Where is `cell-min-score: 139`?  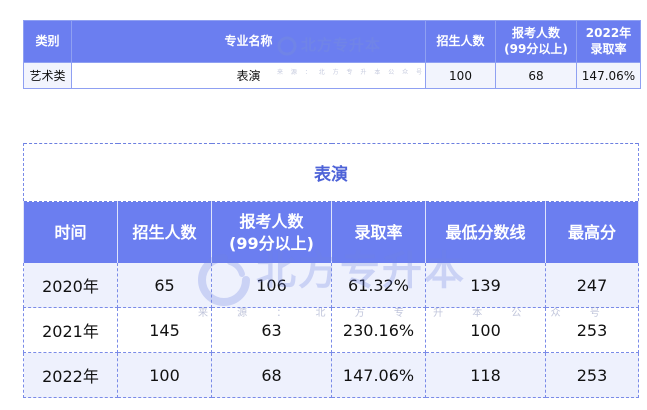
cell-min-score: 139 is located at coordinates (485, 285).